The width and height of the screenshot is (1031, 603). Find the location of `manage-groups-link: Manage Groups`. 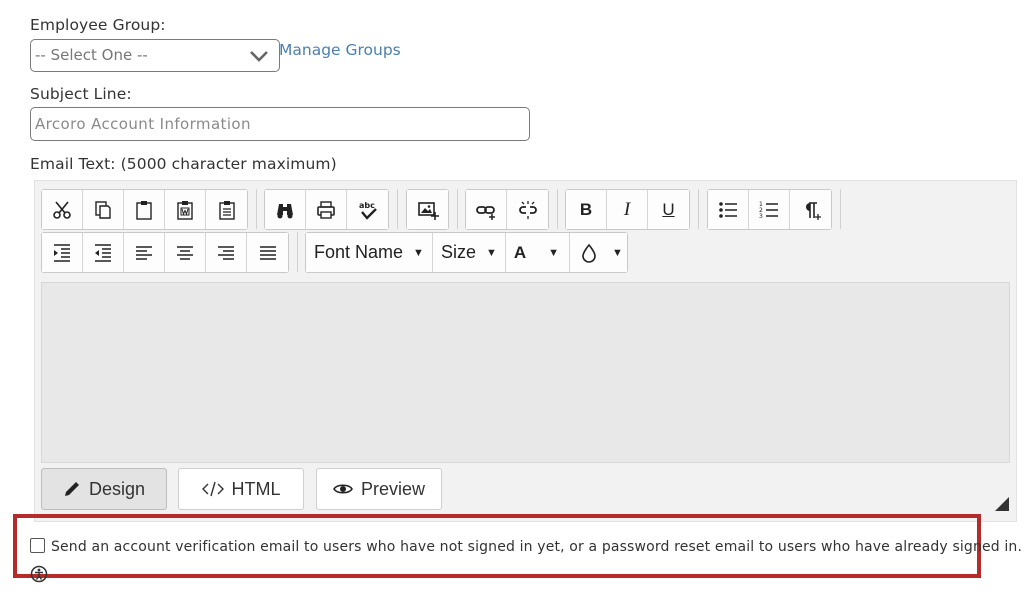

manage-groups-link: Manage Groups is located at coordinates (340, 50).